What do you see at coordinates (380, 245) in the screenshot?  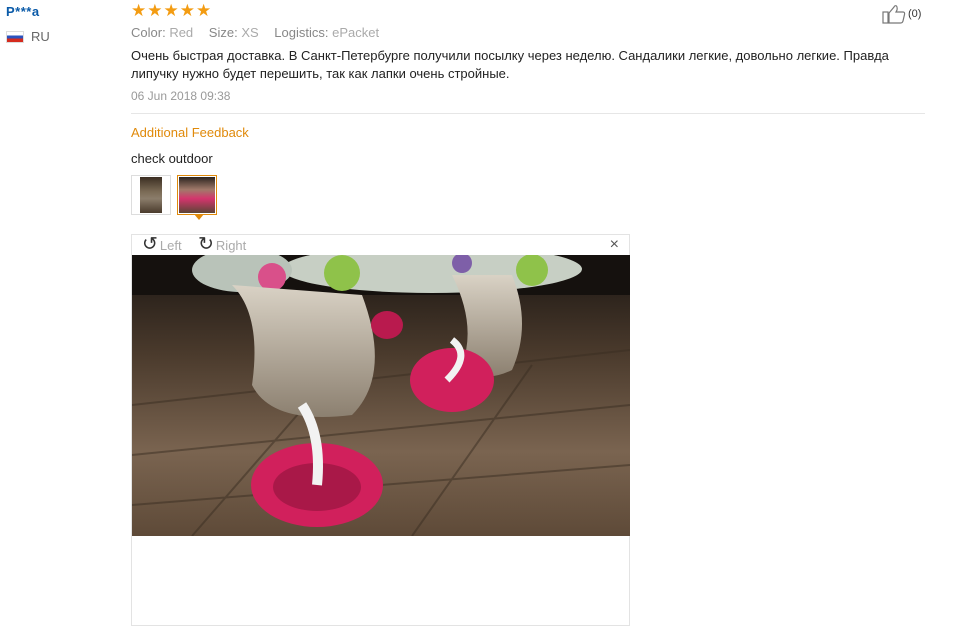 I see `viewer-toolbar: ↺ Left ↻ Right ×` at bounding box center [380, 245].